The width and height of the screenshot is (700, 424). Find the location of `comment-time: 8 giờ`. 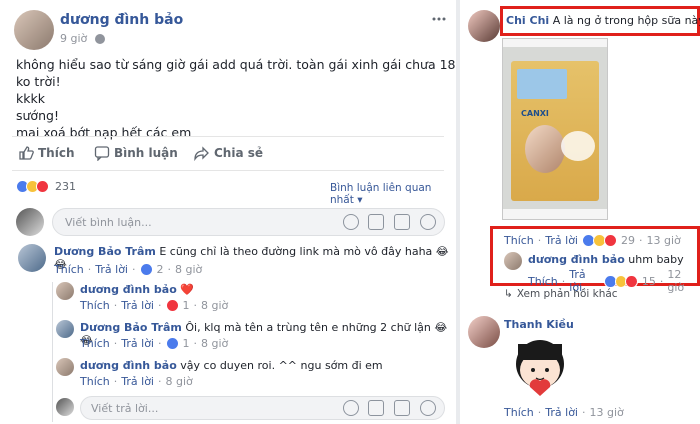

comment-time: 8 giờ is located at coordinates (188, 269).